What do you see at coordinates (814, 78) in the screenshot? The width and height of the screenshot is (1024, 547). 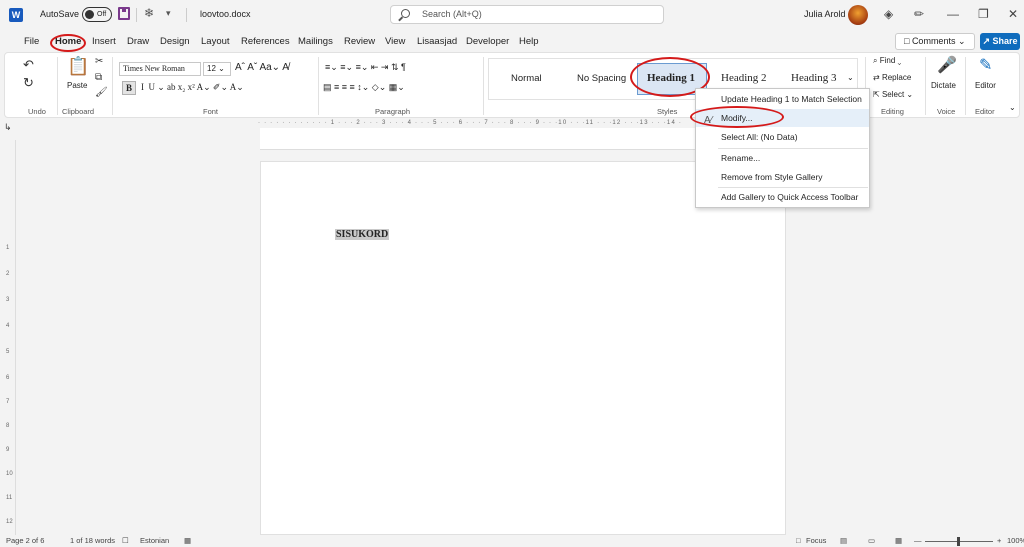 I see `style-heading-3: Heading 3` at bounding box center [814, 78].